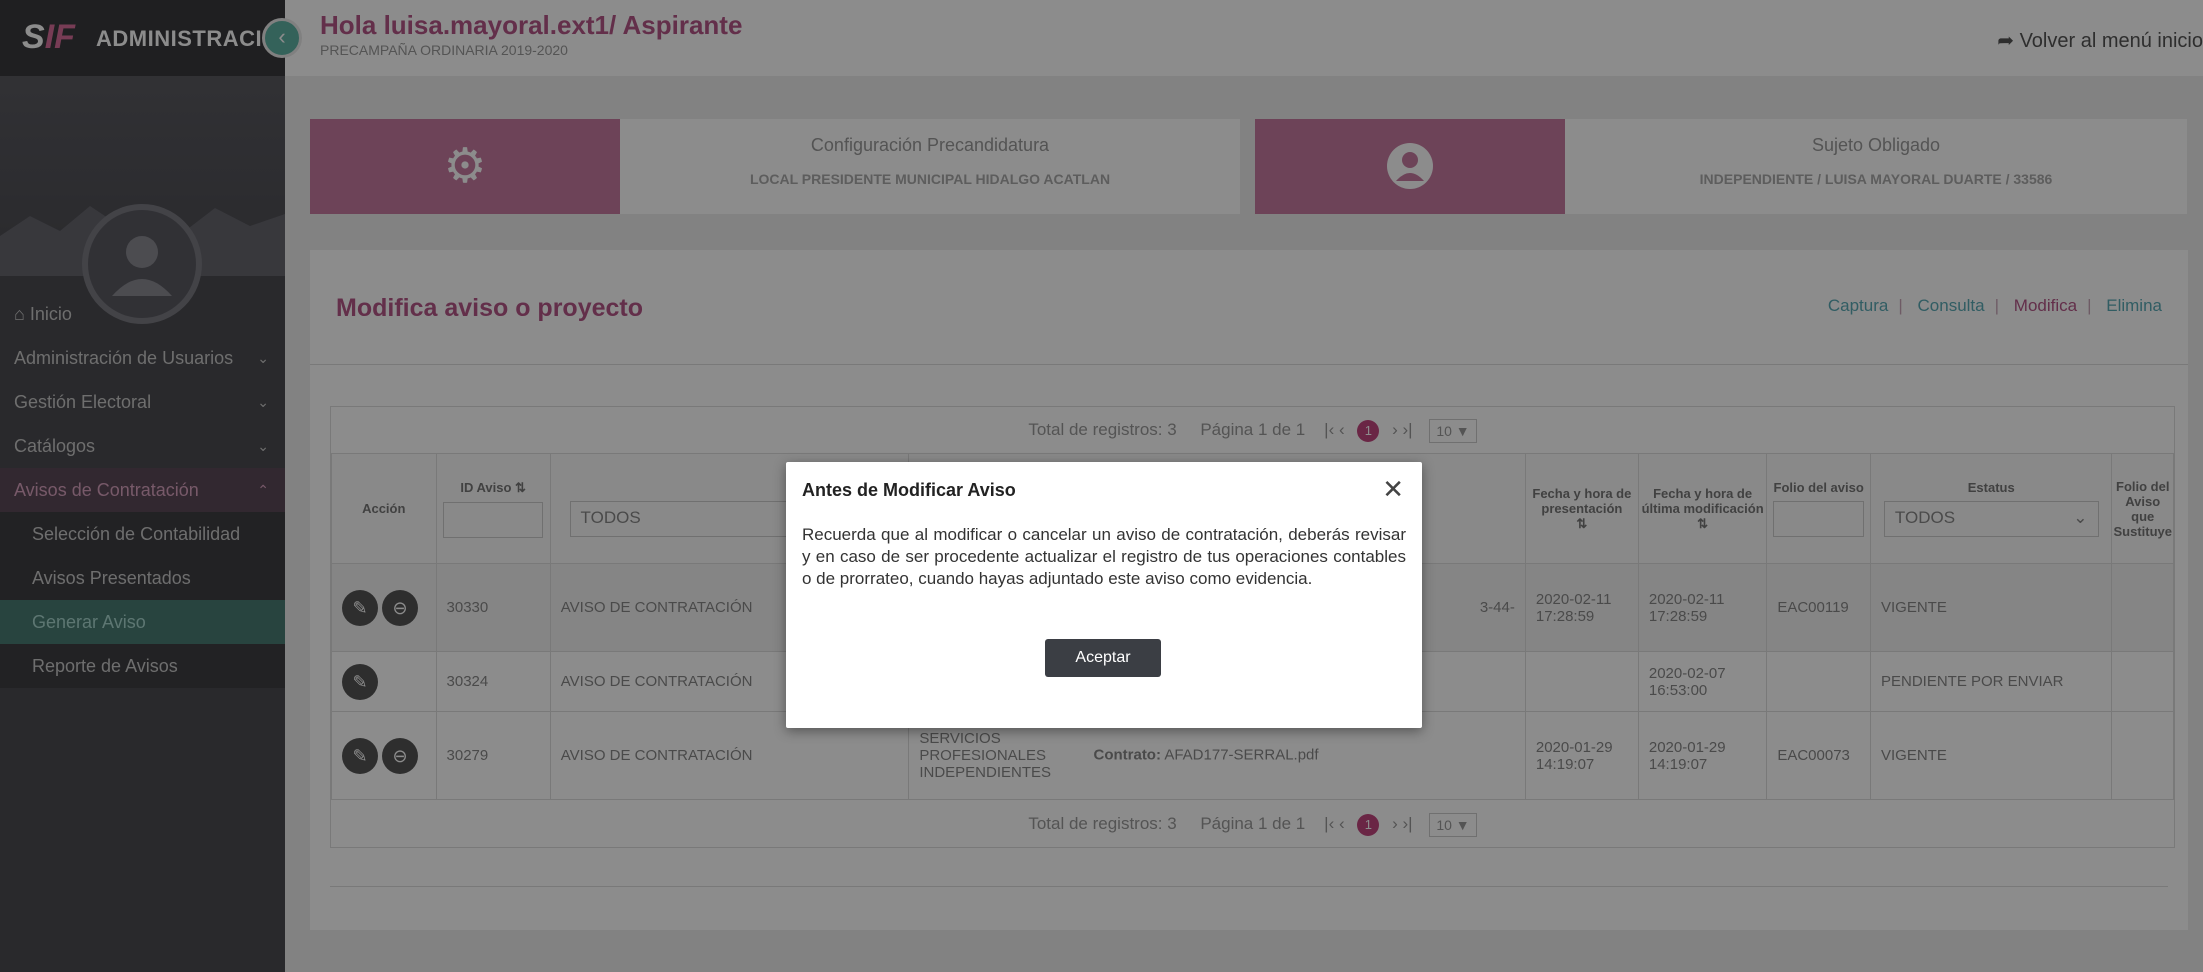  I want to click on accept-button: Aceptar, so click(1103, 658).